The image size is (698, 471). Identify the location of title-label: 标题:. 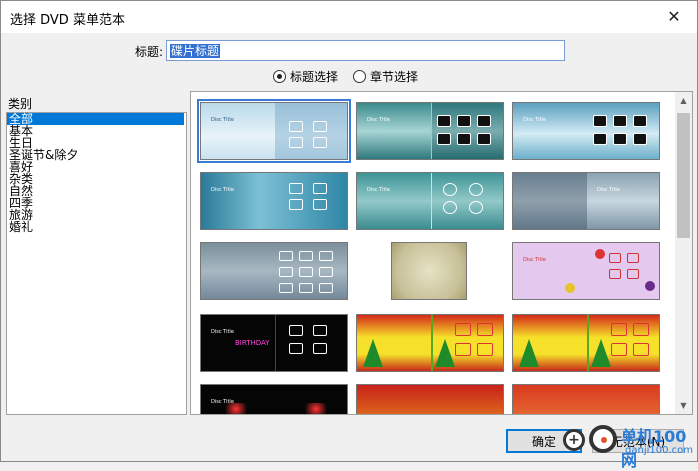
(149, 52).